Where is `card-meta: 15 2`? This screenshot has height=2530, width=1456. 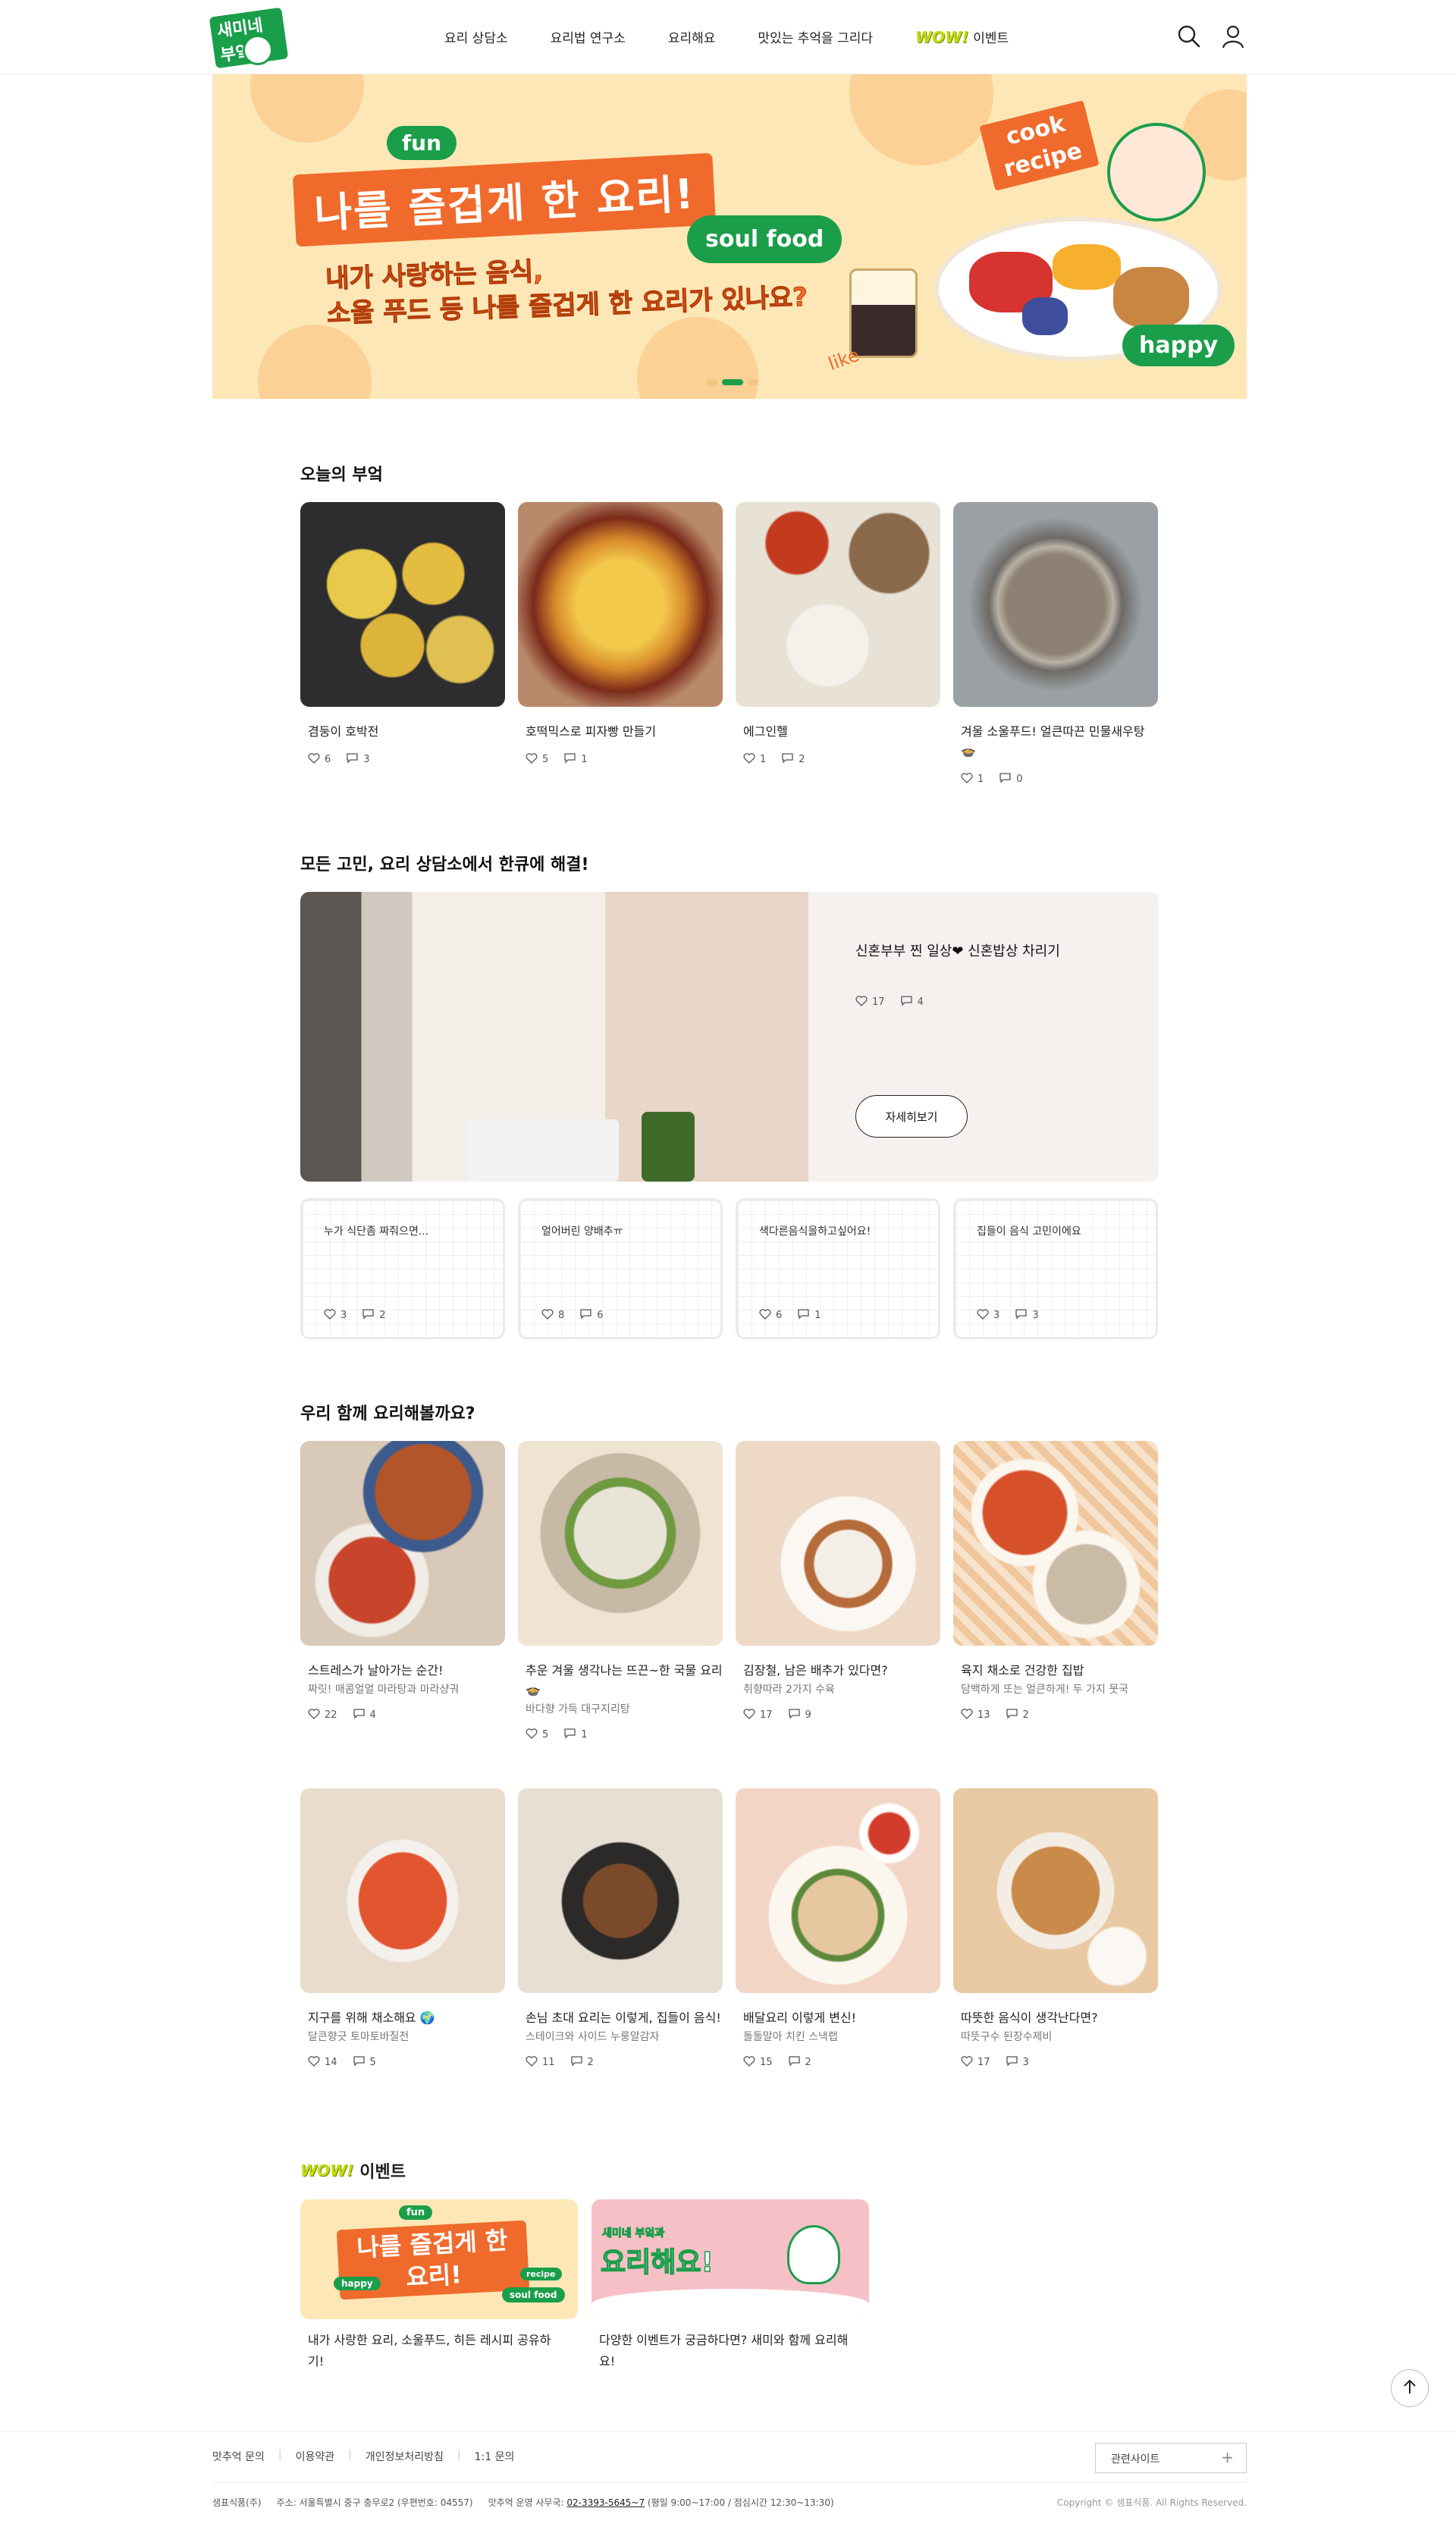 card-meta: 15 2 is located at coordinates (838, 2062).